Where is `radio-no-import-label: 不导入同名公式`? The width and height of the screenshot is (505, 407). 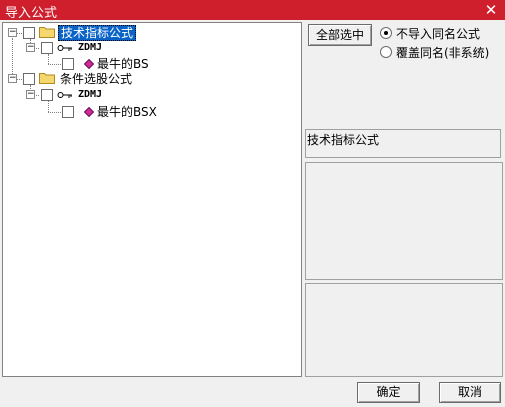
radio-no-import-label: 不导入同名公式 is located at coordinates (438, 33).